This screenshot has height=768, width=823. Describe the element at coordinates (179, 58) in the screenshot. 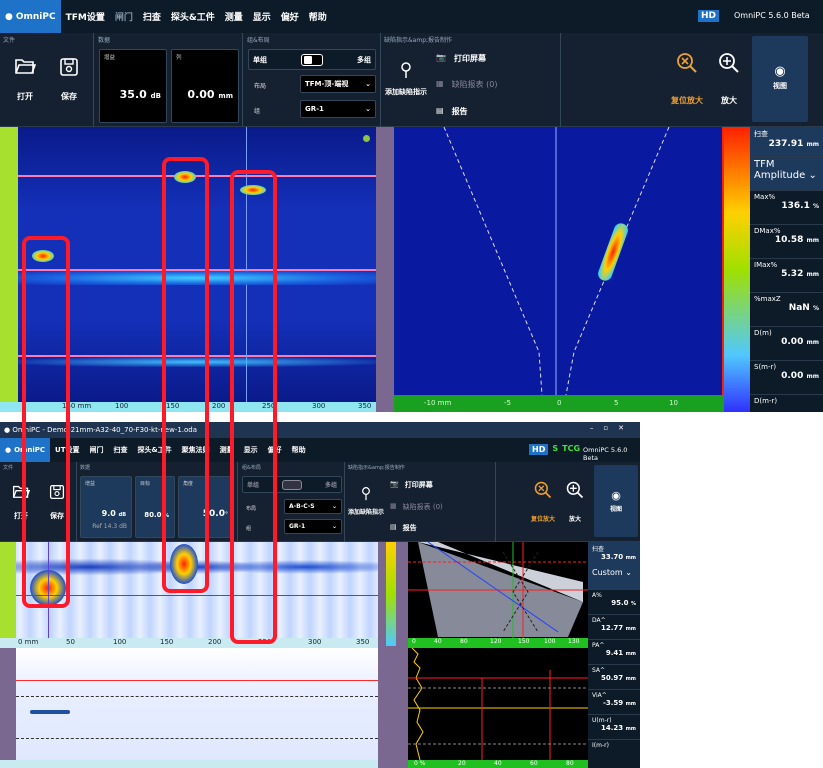

I see `column-label: 列` at that location.